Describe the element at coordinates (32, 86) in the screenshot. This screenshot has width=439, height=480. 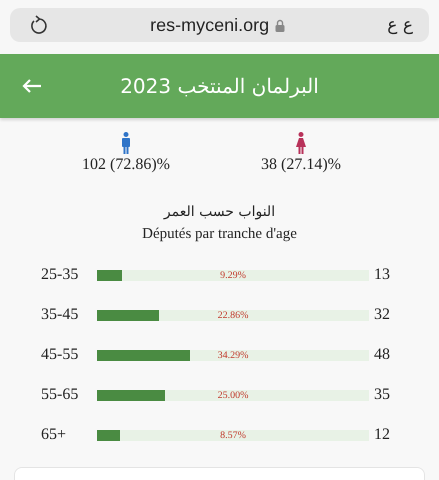
I see `back-arrow-icon` at that location.